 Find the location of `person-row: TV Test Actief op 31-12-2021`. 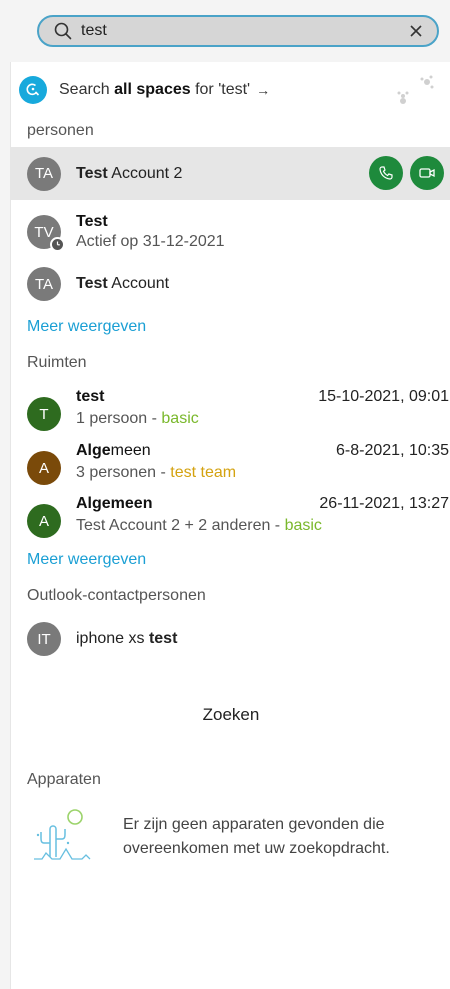

person-row: TV Test Actief op 31-12-2021 is located at coordinates (230, 232).